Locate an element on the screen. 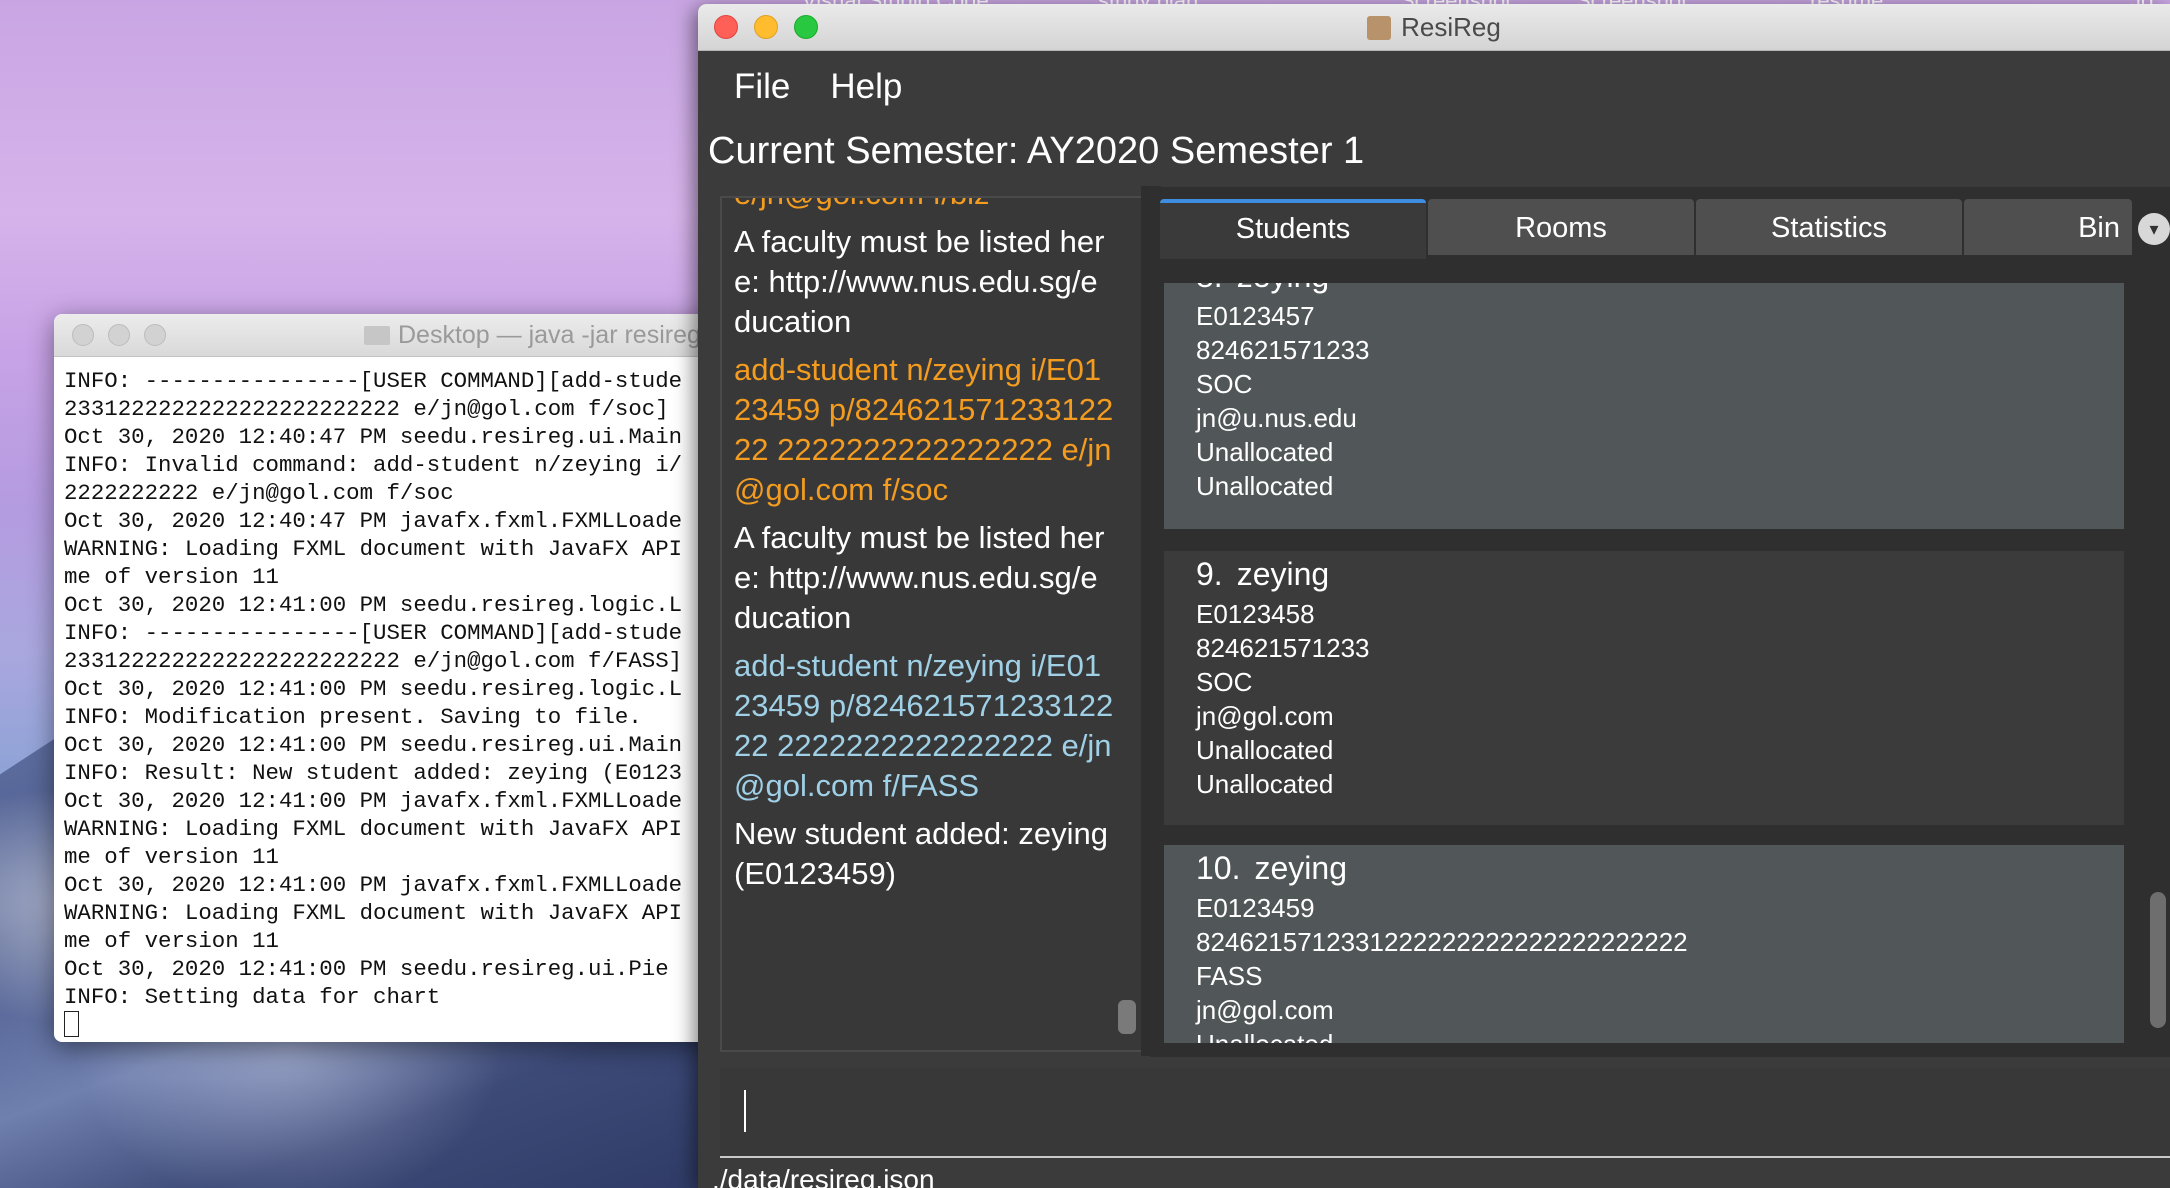  result-scrollbar is located at coordinates (1127, 1017).